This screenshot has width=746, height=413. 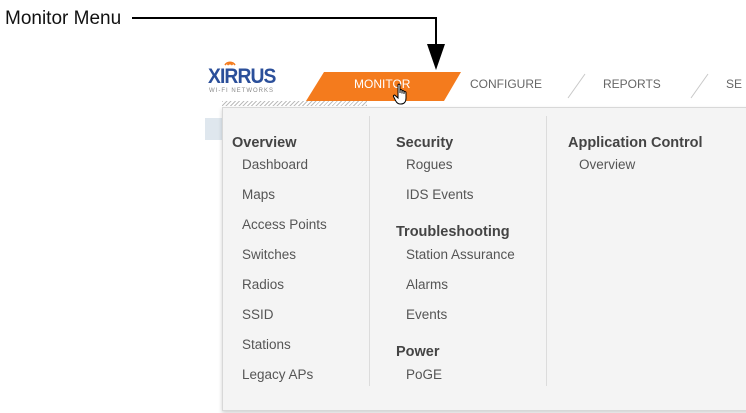 I want to click on background-content-strip, so click(x=214, y=129).